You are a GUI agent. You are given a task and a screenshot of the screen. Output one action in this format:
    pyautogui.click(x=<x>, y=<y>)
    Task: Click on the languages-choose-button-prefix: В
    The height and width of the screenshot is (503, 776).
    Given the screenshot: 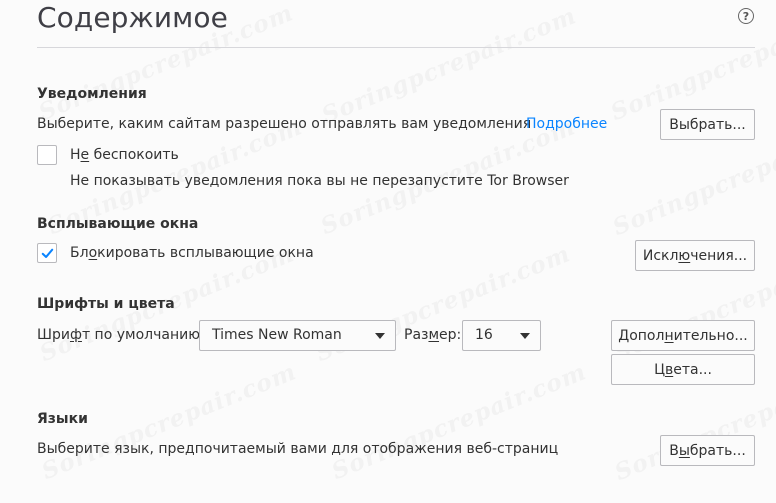 What is the action you would take?
    pyautogui.click(x=674, y=450)
    